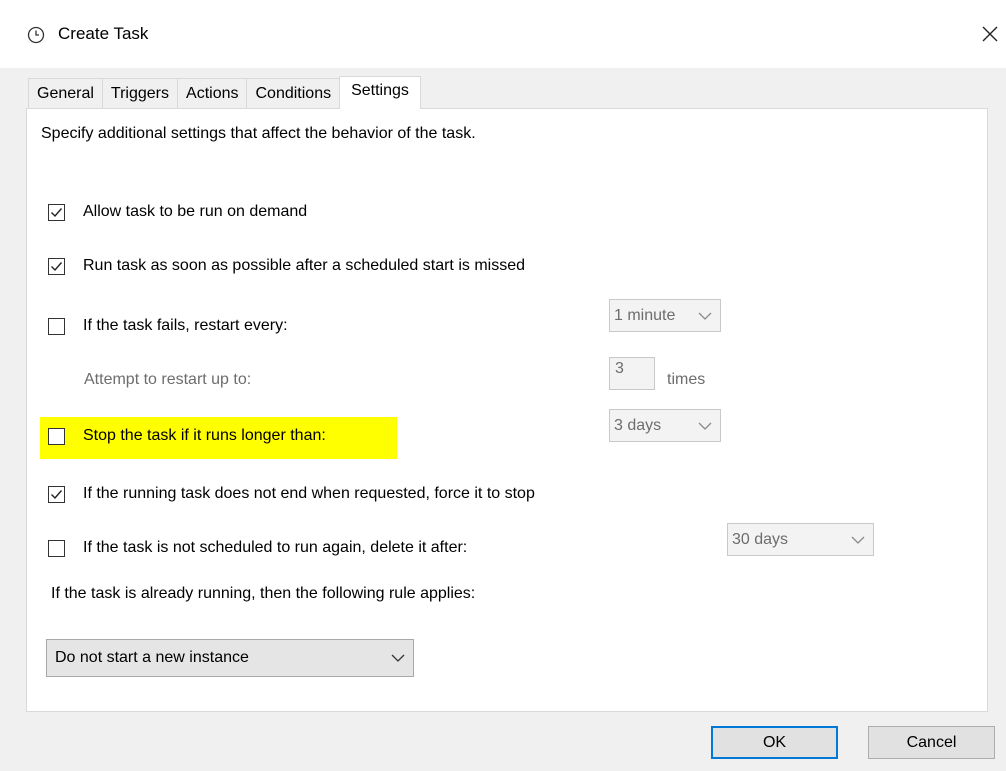 This screenshot has height=771, width=1006. Describe the element at coordinates (686, 379) in the screenshot. I see `restart-attempts-unit: times` at that location.